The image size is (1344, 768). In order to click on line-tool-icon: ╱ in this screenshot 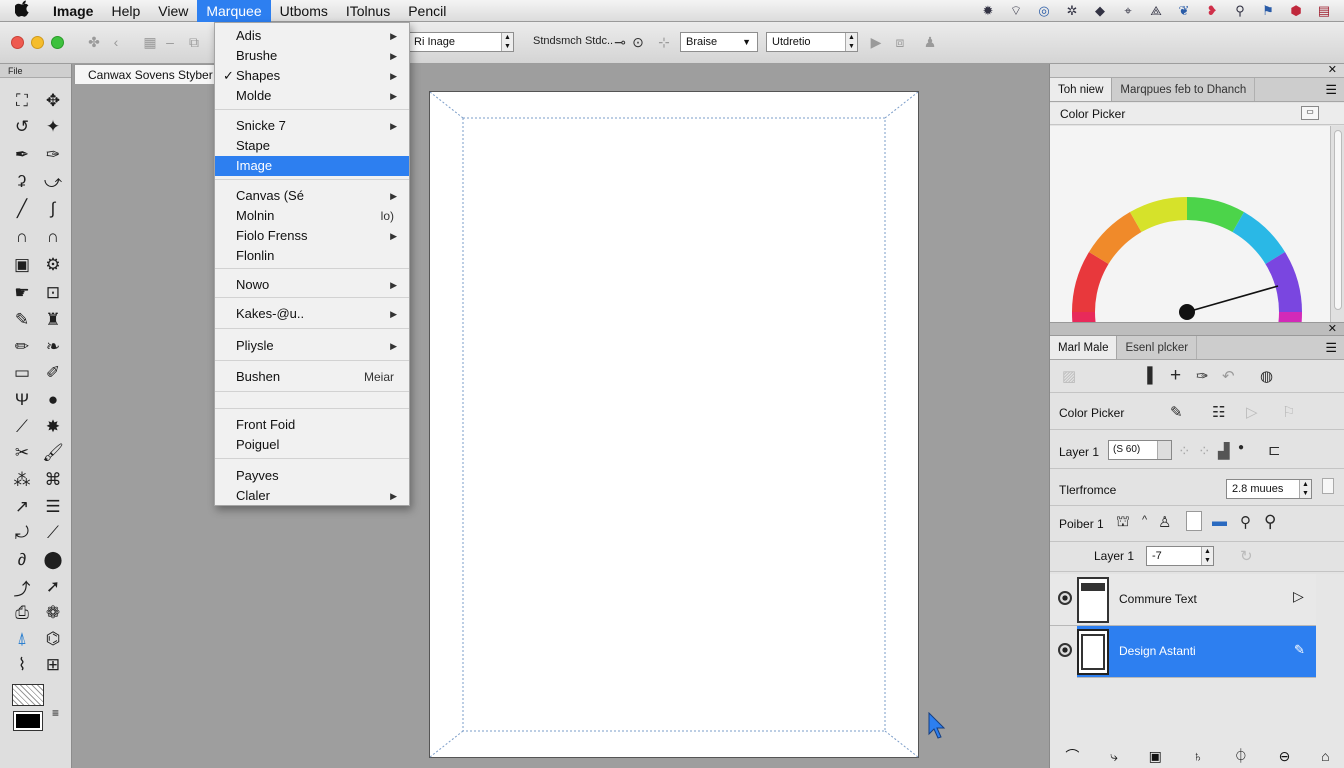, I will do `click(22, 209)`.